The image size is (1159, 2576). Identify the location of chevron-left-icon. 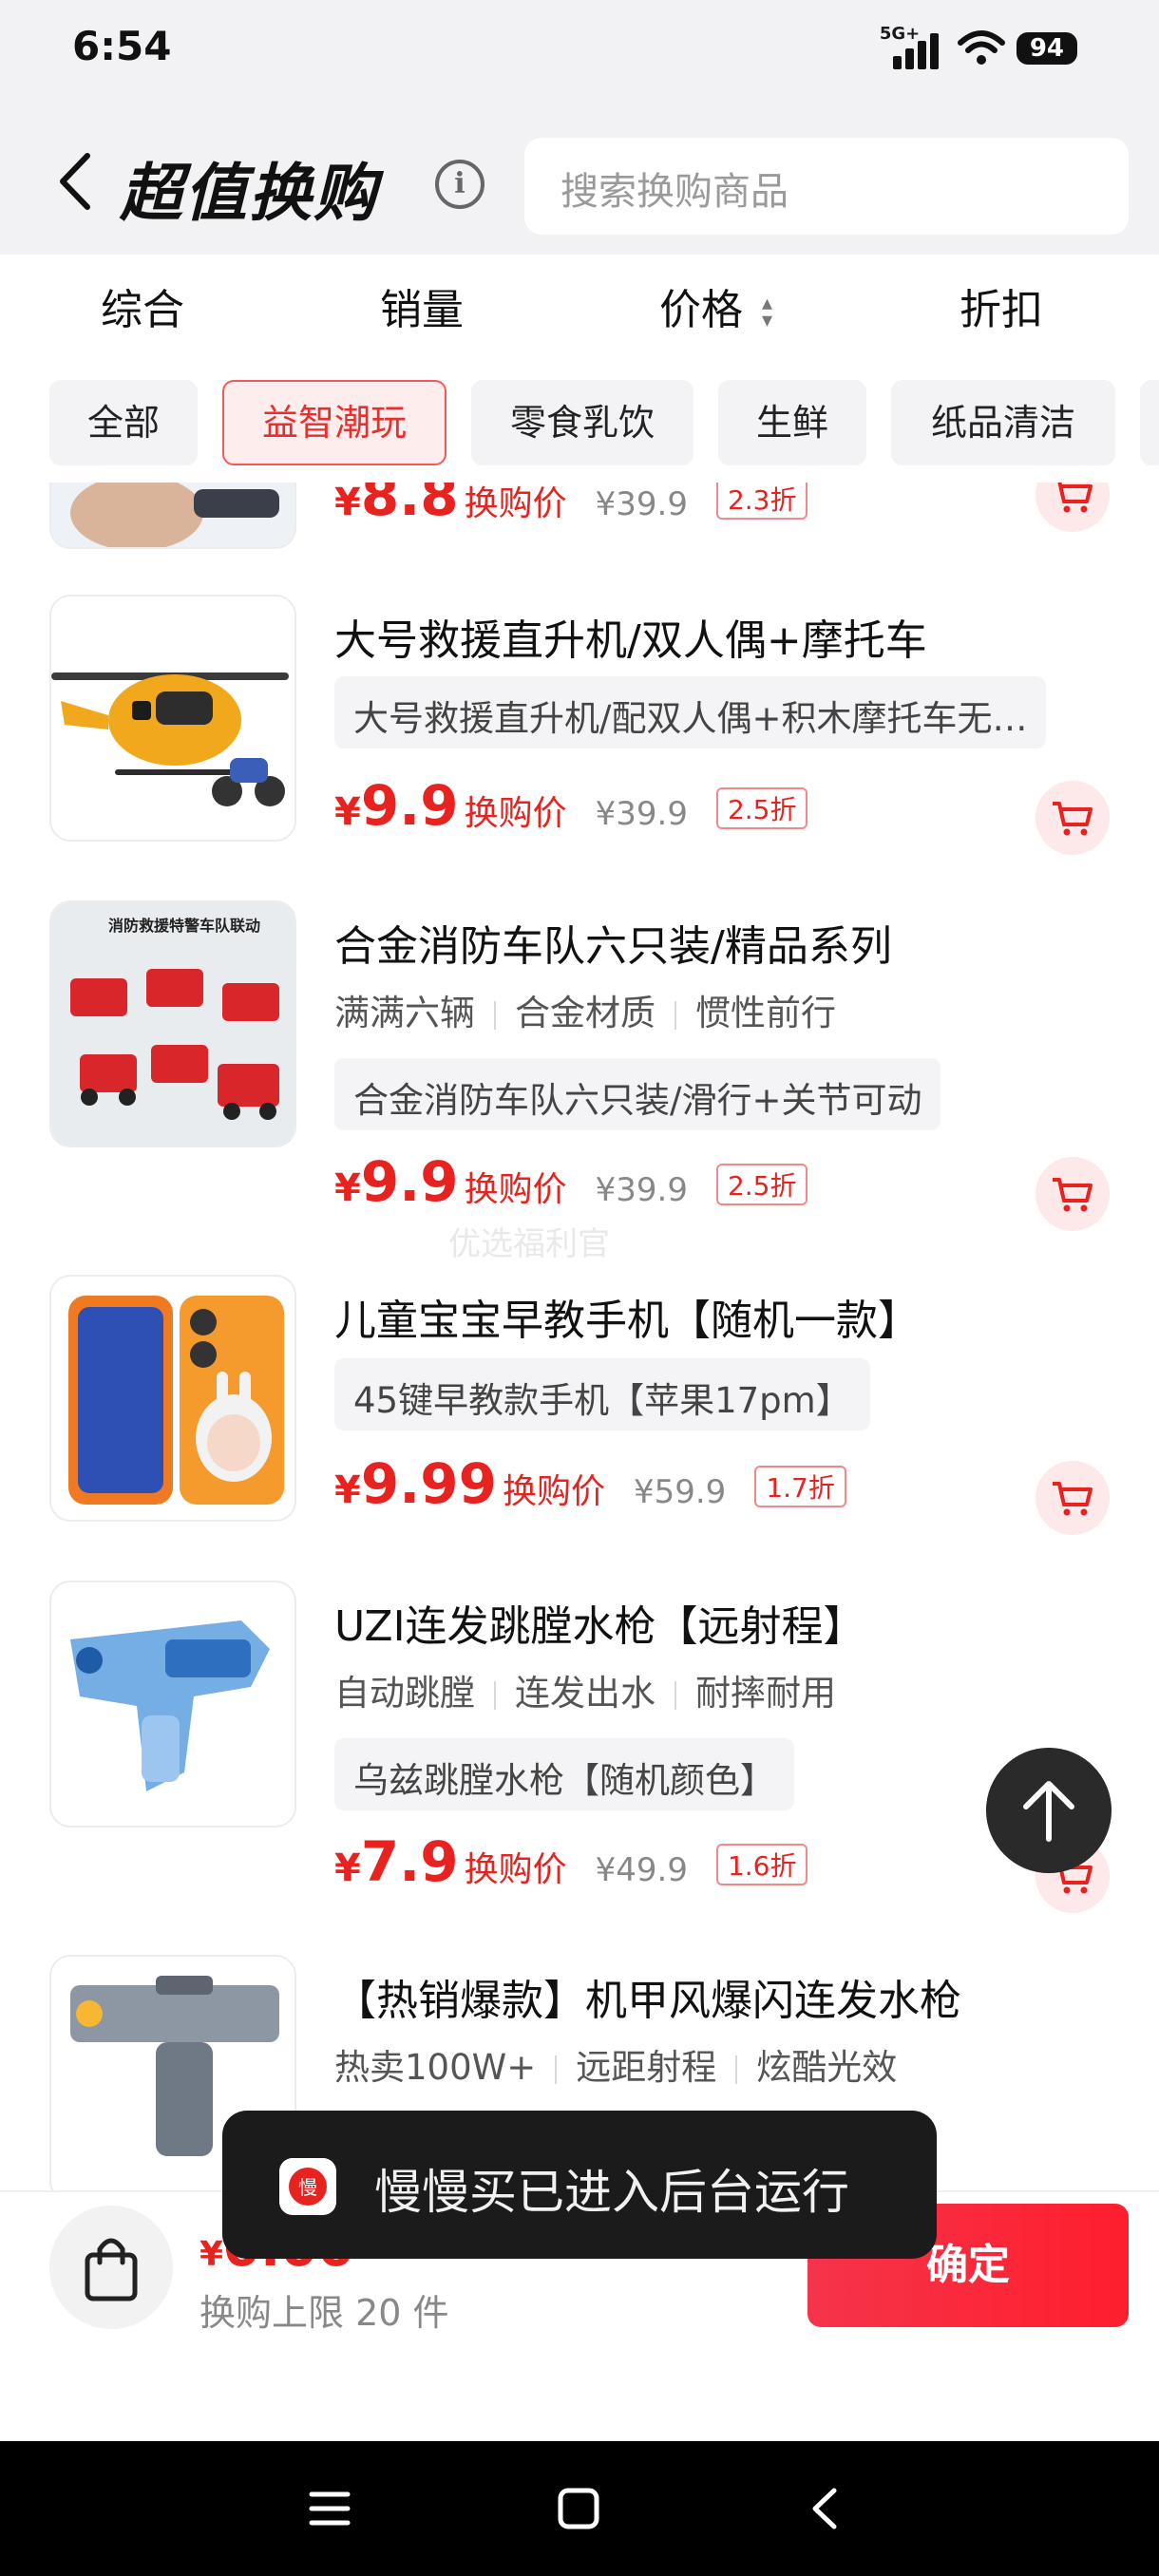
(74, 181).